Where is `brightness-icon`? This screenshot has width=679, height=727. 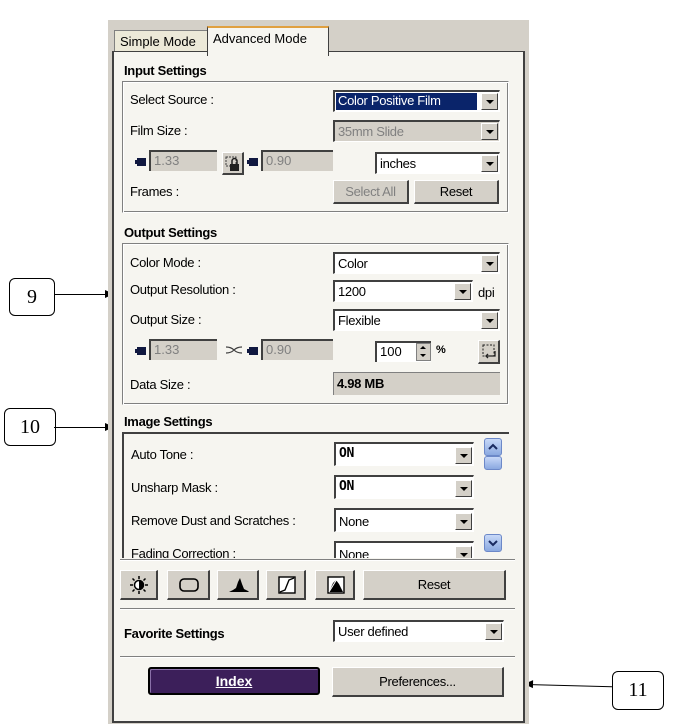 brightness-icon is located at coordinates (139, 585).